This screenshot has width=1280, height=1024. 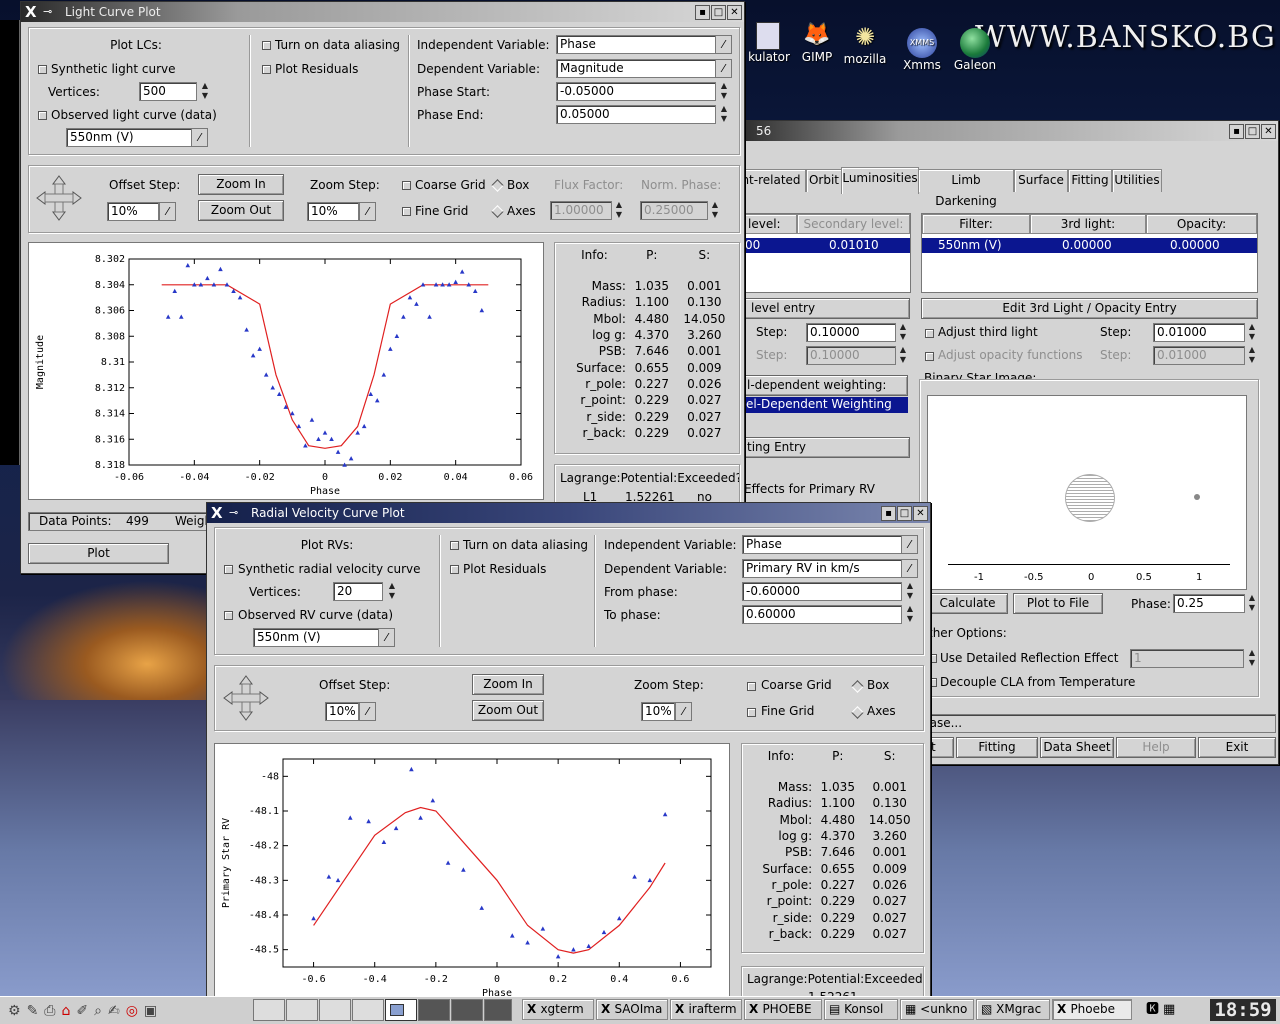 I want to click on to-phase-spinner: ▲ ▼, so click(x=910, y=615).